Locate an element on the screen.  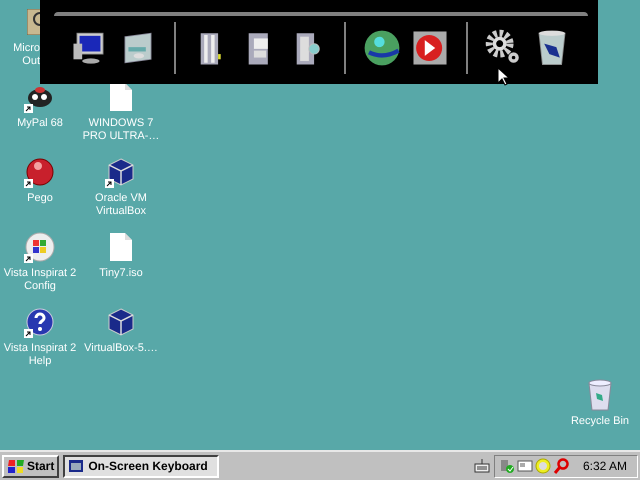
recycle-bin-icon is located at coordinates (600, 395).